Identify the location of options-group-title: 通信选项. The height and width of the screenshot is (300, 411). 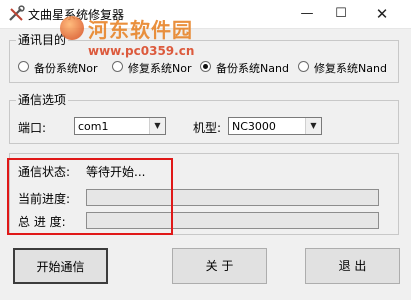
(42, 100).